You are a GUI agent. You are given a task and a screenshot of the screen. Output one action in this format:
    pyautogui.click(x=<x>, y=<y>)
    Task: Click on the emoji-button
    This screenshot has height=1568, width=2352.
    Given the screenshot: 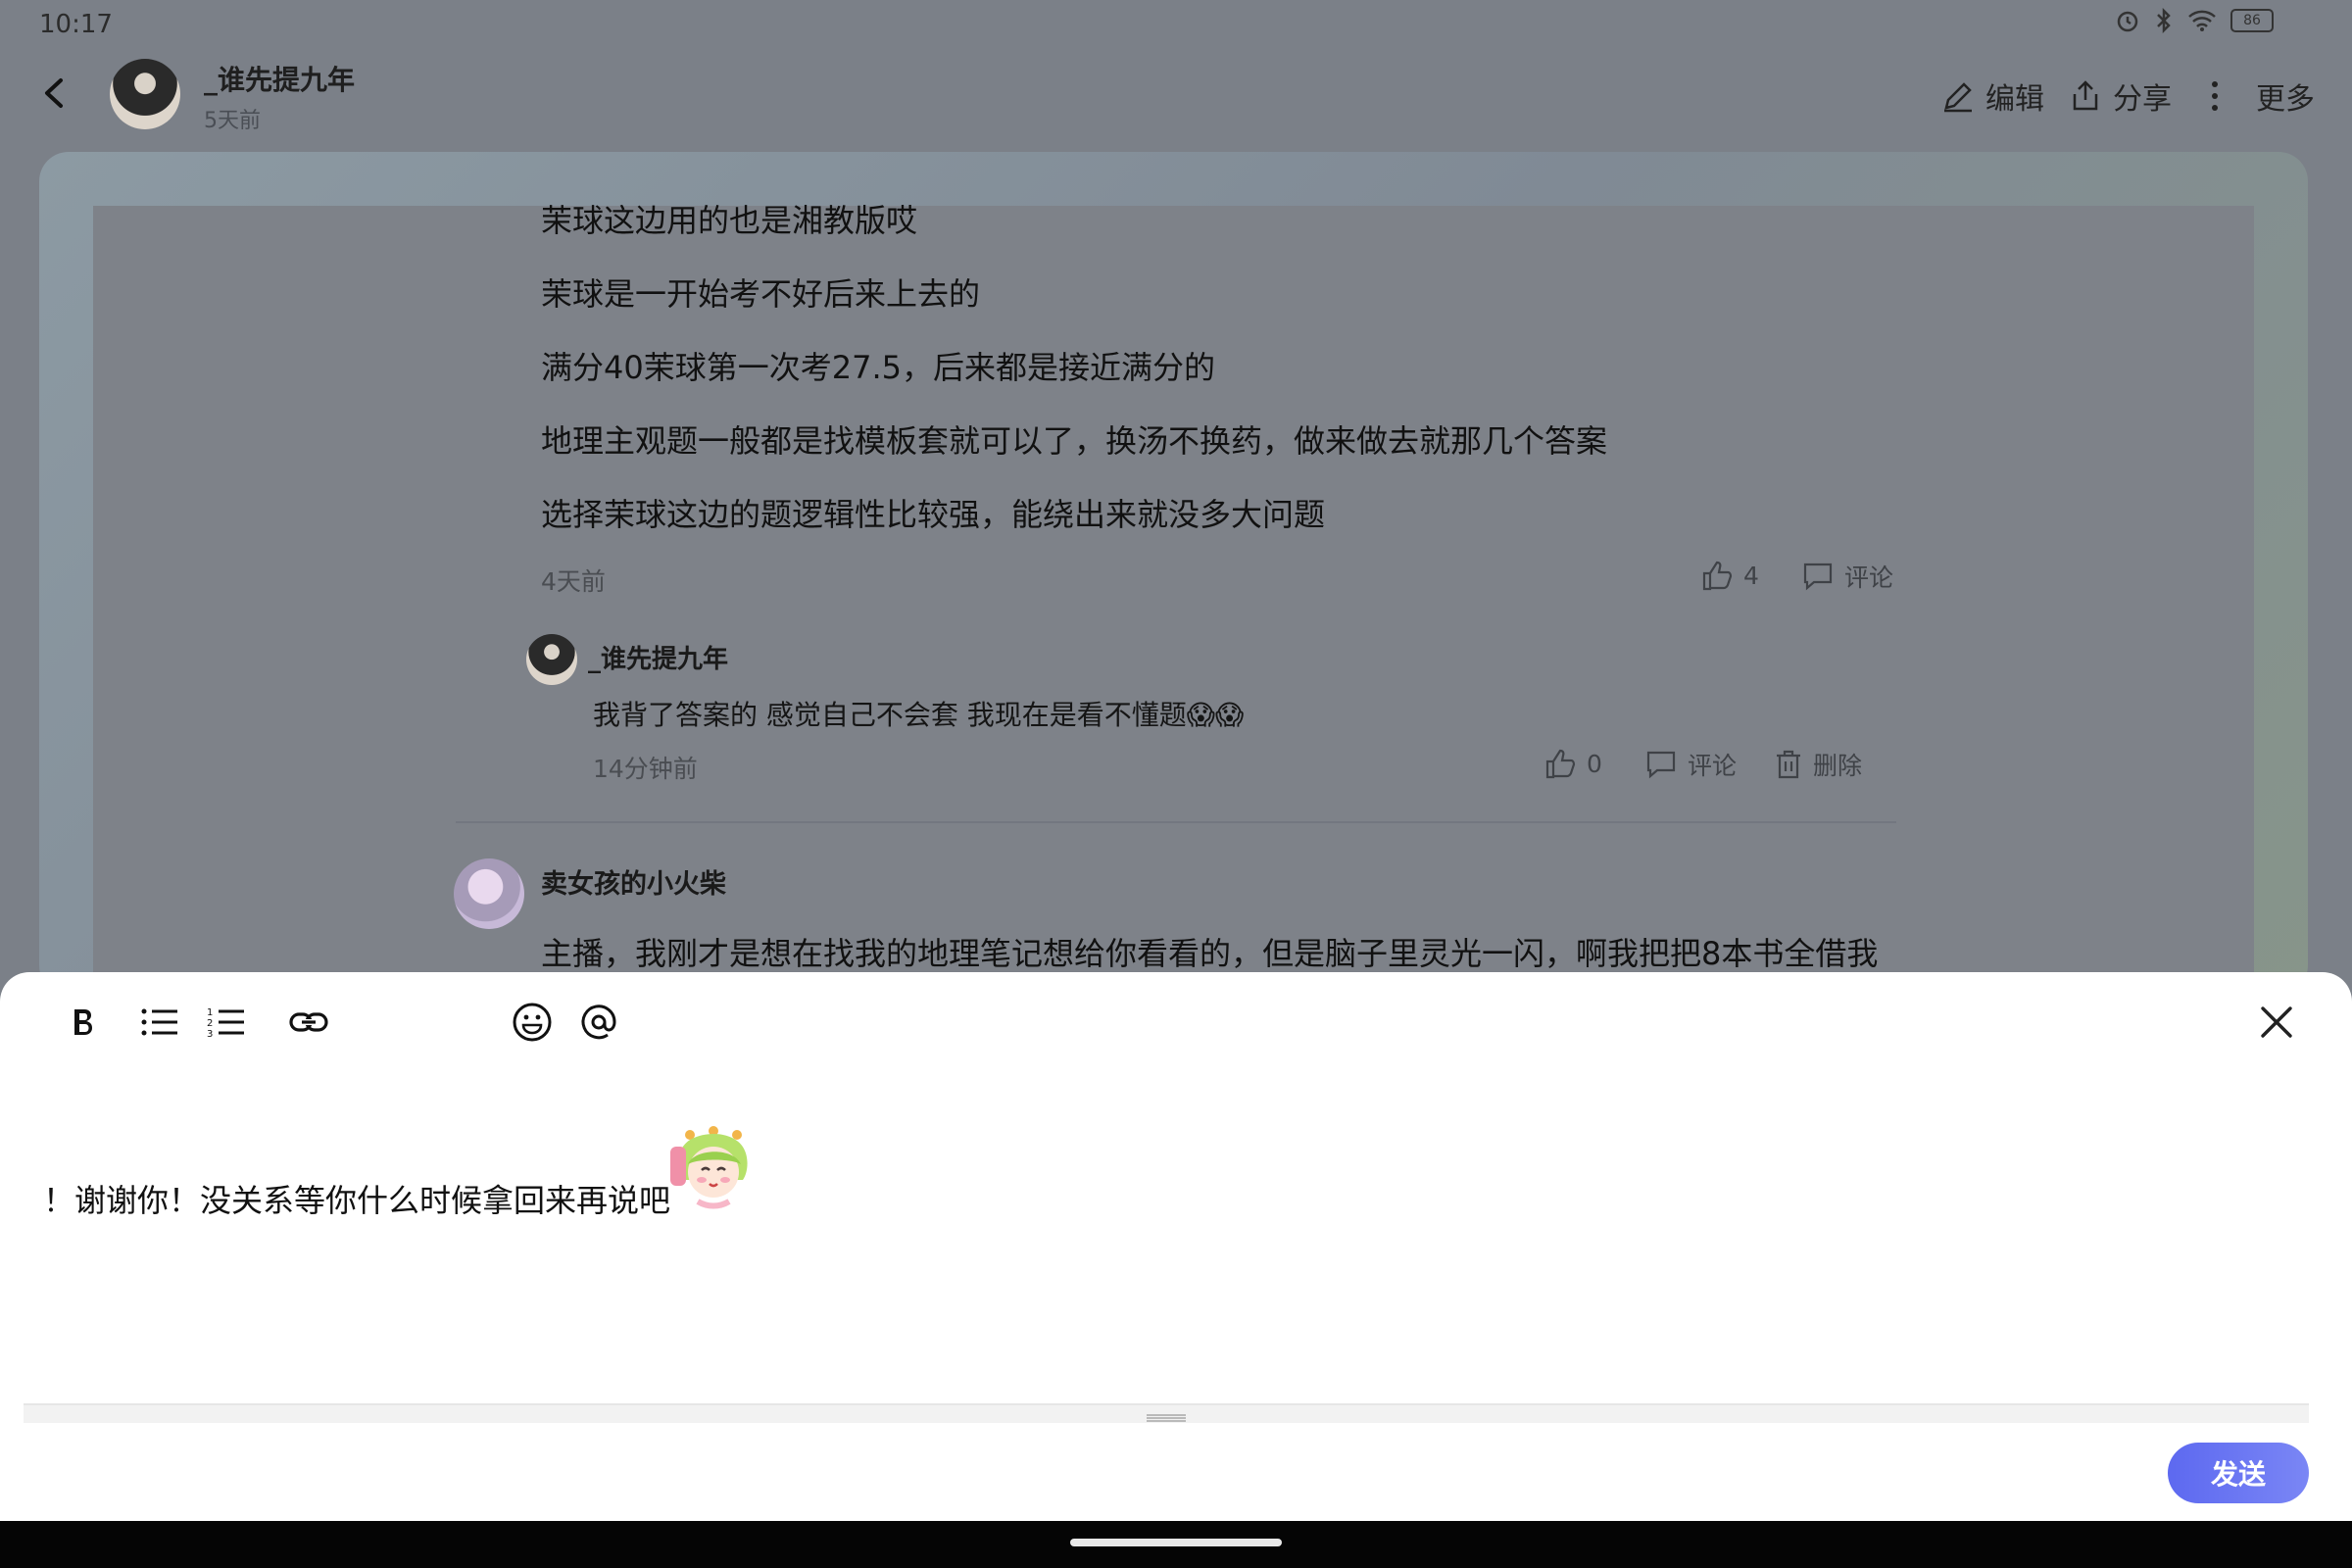 What is the action you would take?
    pyautogui.click(x=532, y=1022)
    